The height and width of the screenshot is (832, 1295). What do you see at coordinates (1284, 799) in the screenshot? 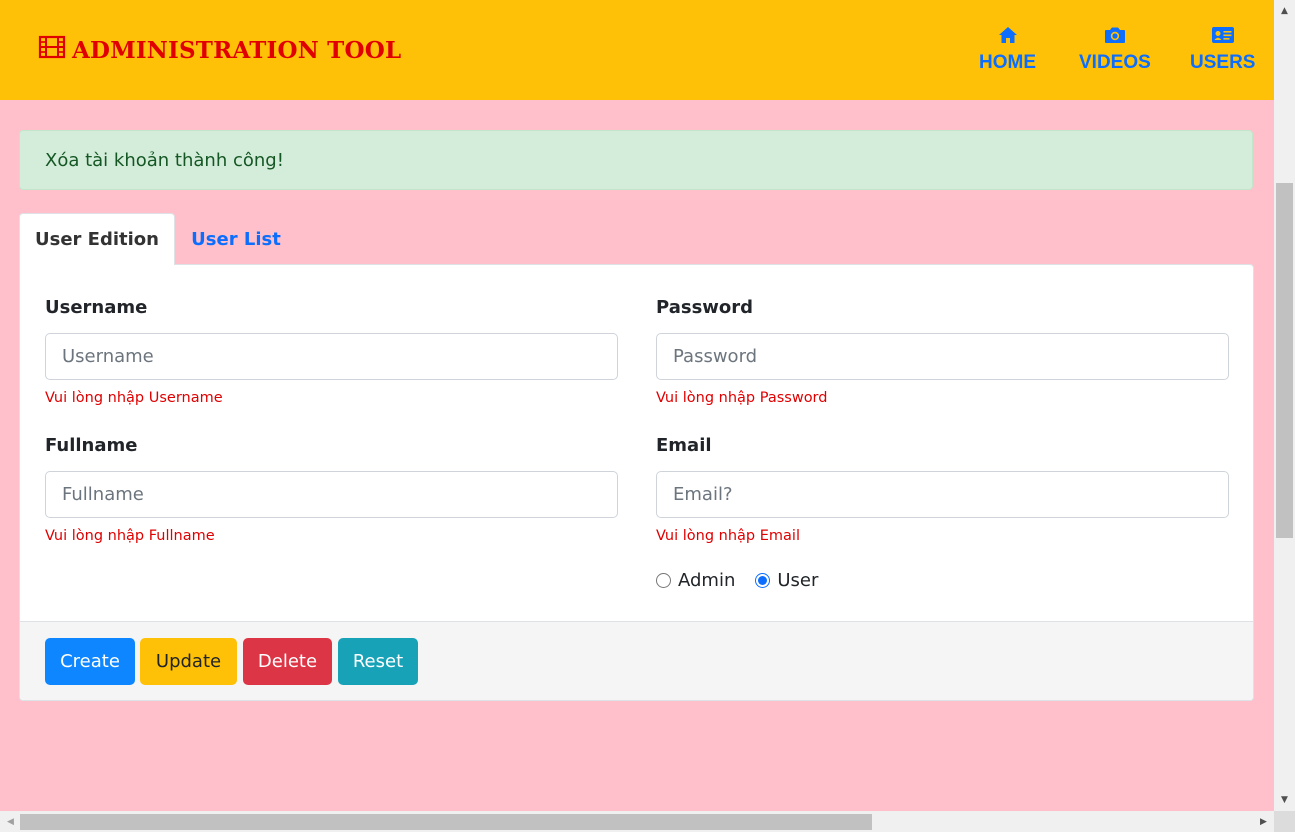
I see `scroll-down-arrow-icon: ▼` at bounding box center [1284, 799].